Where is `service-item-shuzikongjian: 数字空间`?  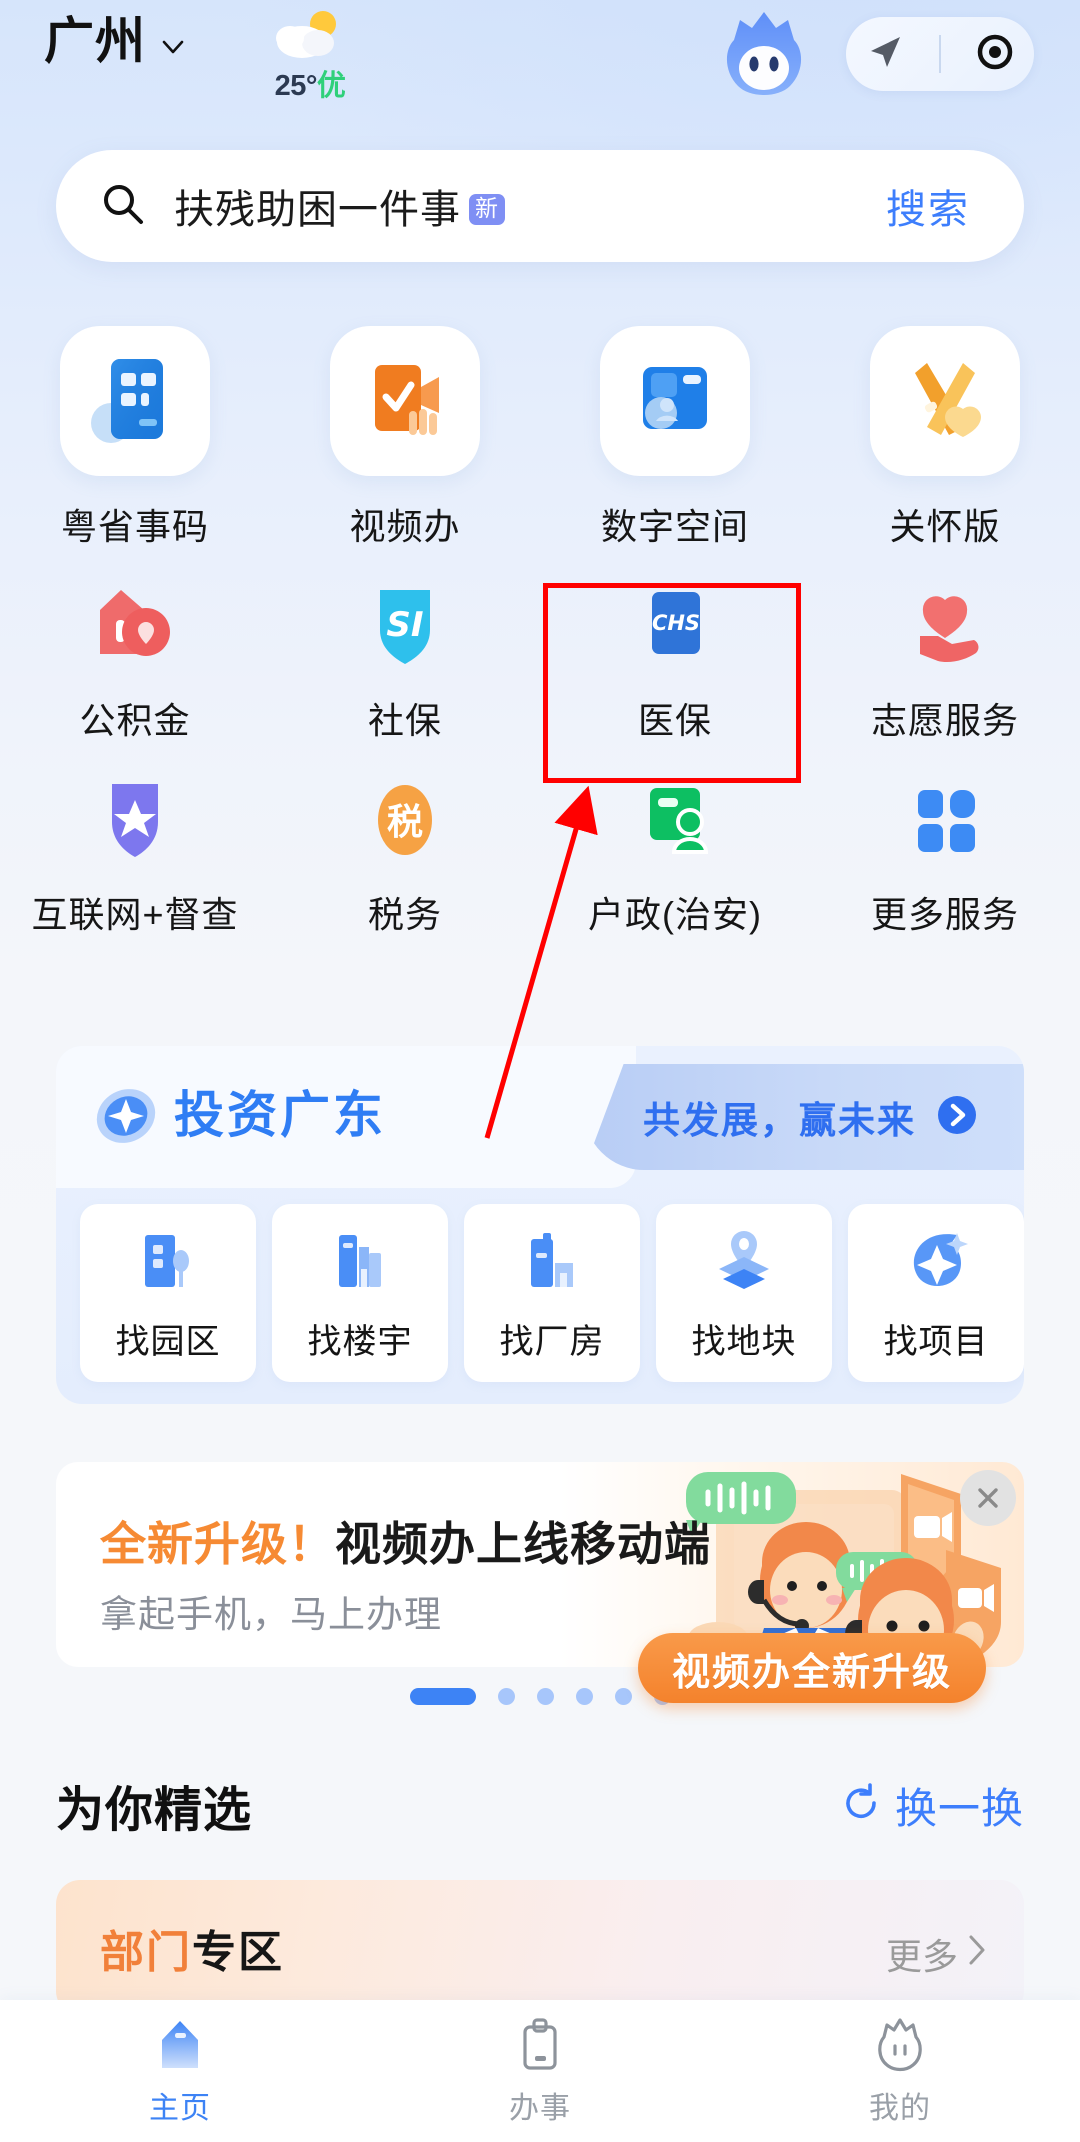 service-item-shuzikongjian: 数字空间 is located at coordinates (675, 438).